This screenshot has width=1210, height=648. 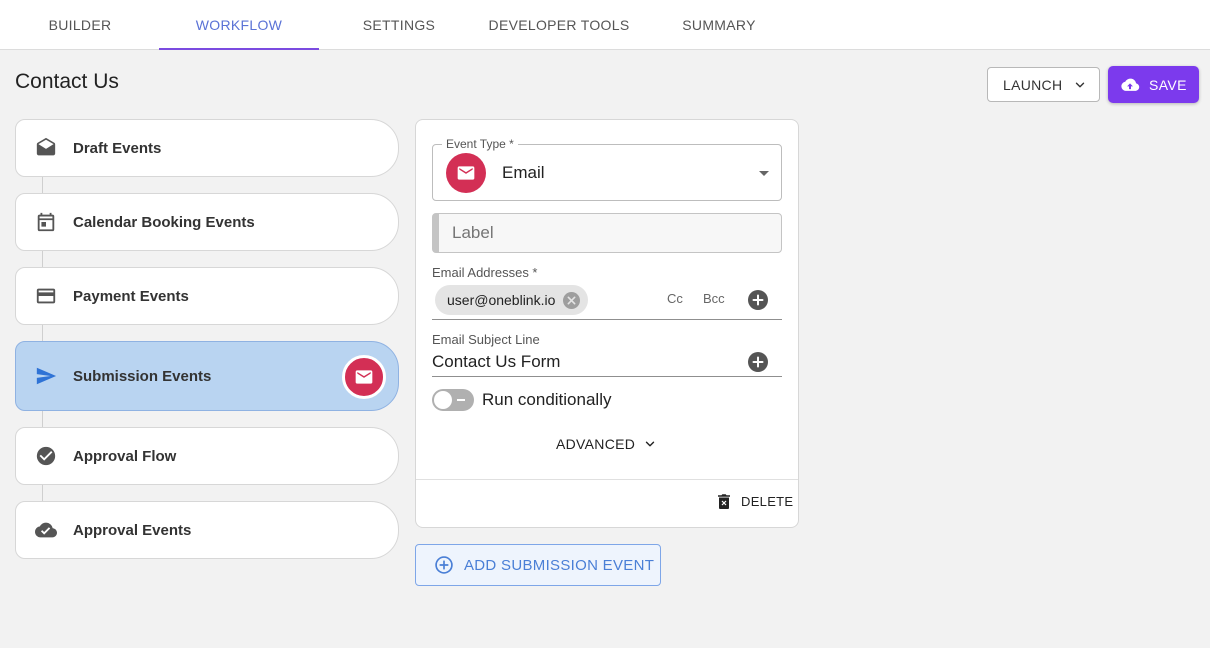 I want to click on check-circle-icon, so click(x=46, y=456).